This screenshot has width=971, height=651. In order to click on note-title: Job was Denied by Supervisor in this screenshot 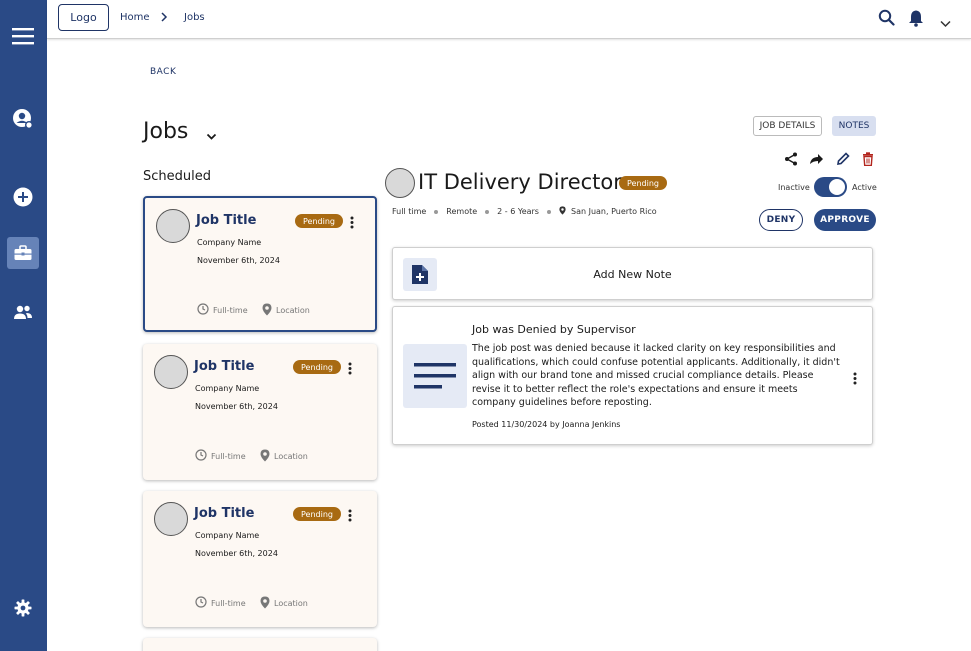, I will do `click(554, 329)`.